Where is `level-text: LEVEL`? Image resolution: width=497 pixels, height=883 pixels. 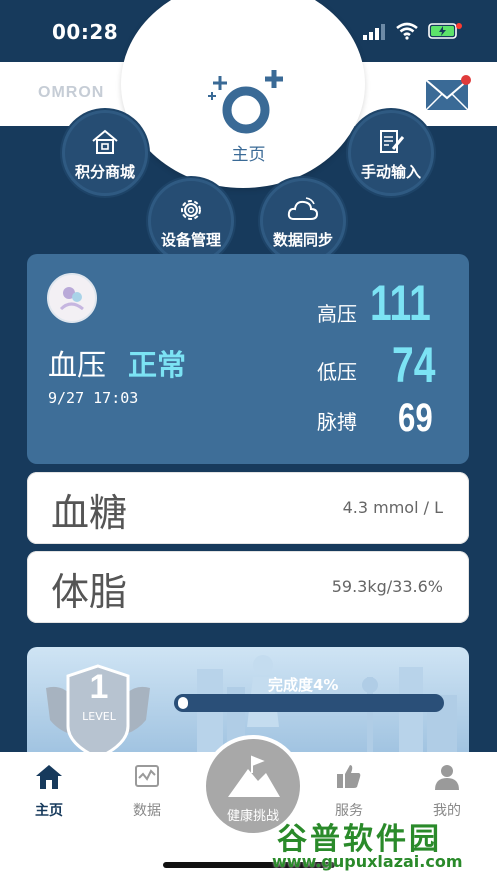 level-text: LEVEL is located at coordinates (99, 716).